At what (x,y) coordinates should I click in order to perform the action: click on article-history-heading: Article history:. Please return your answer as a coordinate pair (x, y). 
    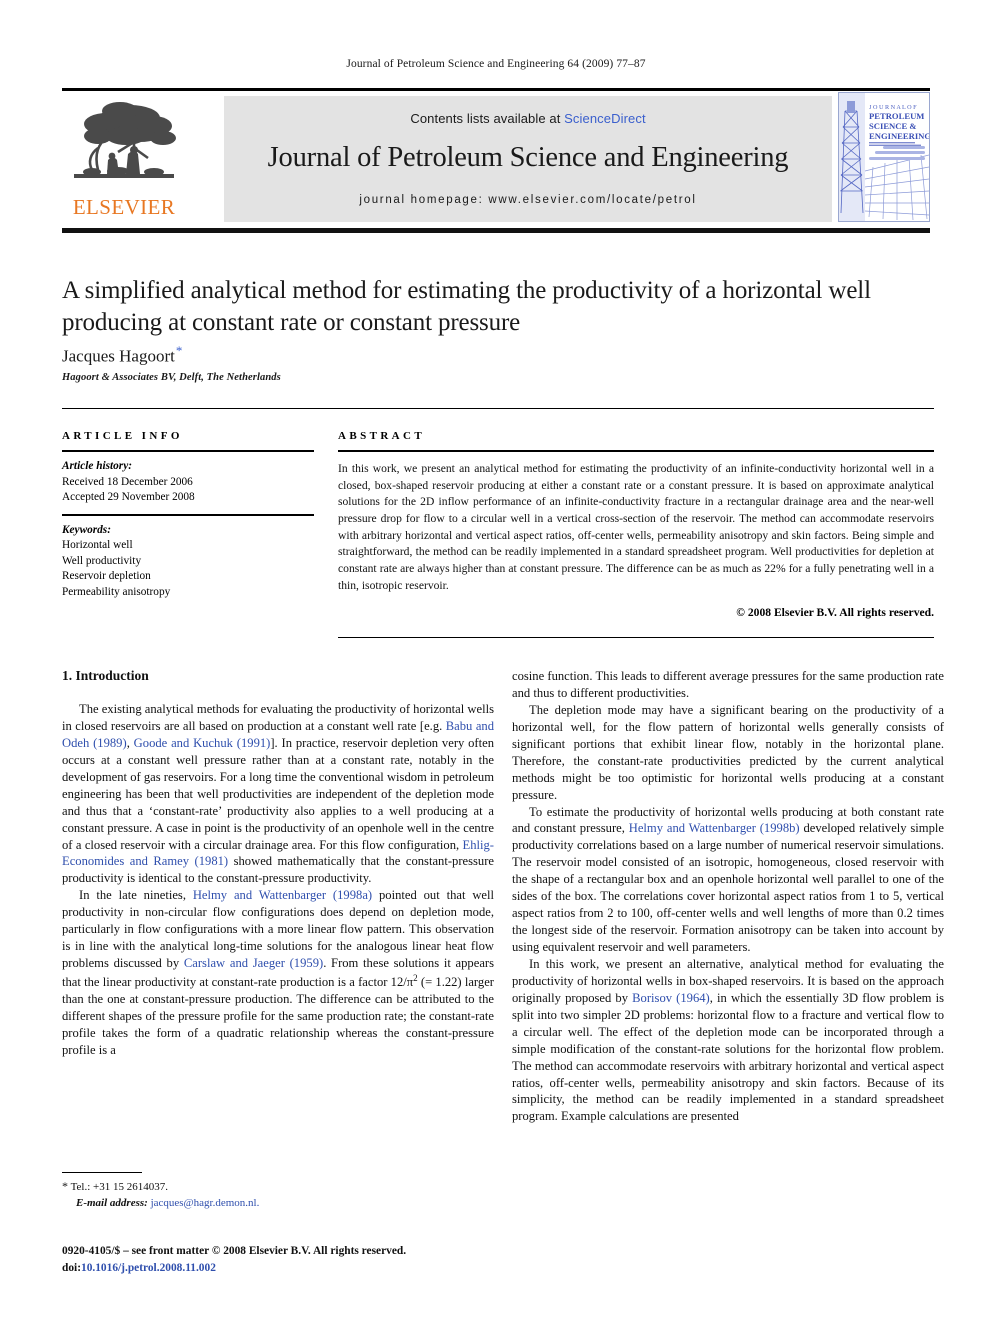
    Looking at the image, I should click on (97, 466).